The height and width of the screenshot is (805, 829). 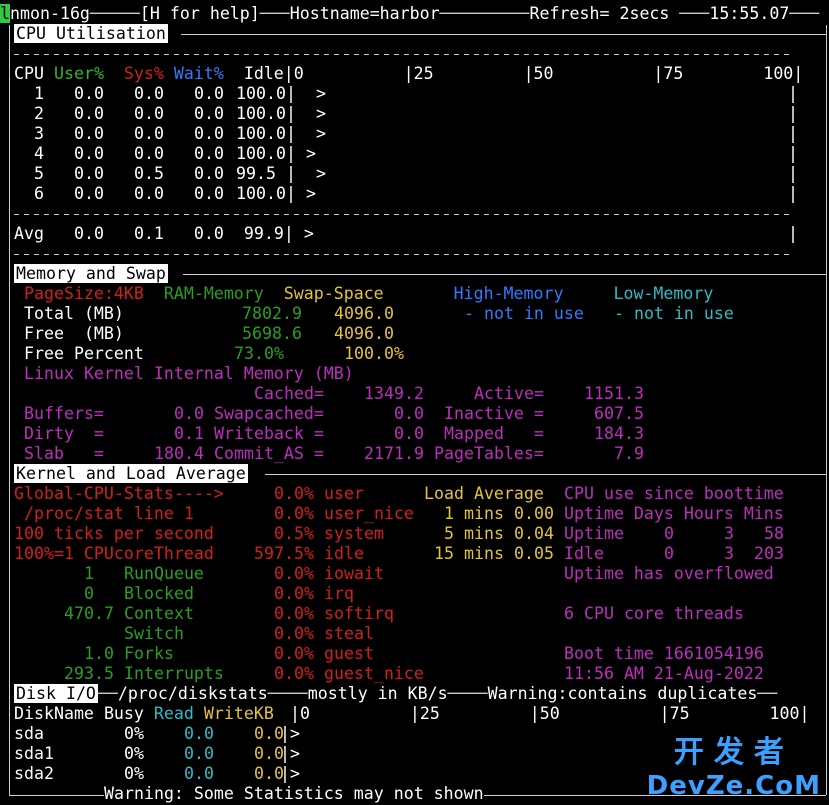 What do you see at coordinates (148, 233) in the screenshot?
I see `cpu-avg-sys: 0.1` at bounding box center [148, 233].